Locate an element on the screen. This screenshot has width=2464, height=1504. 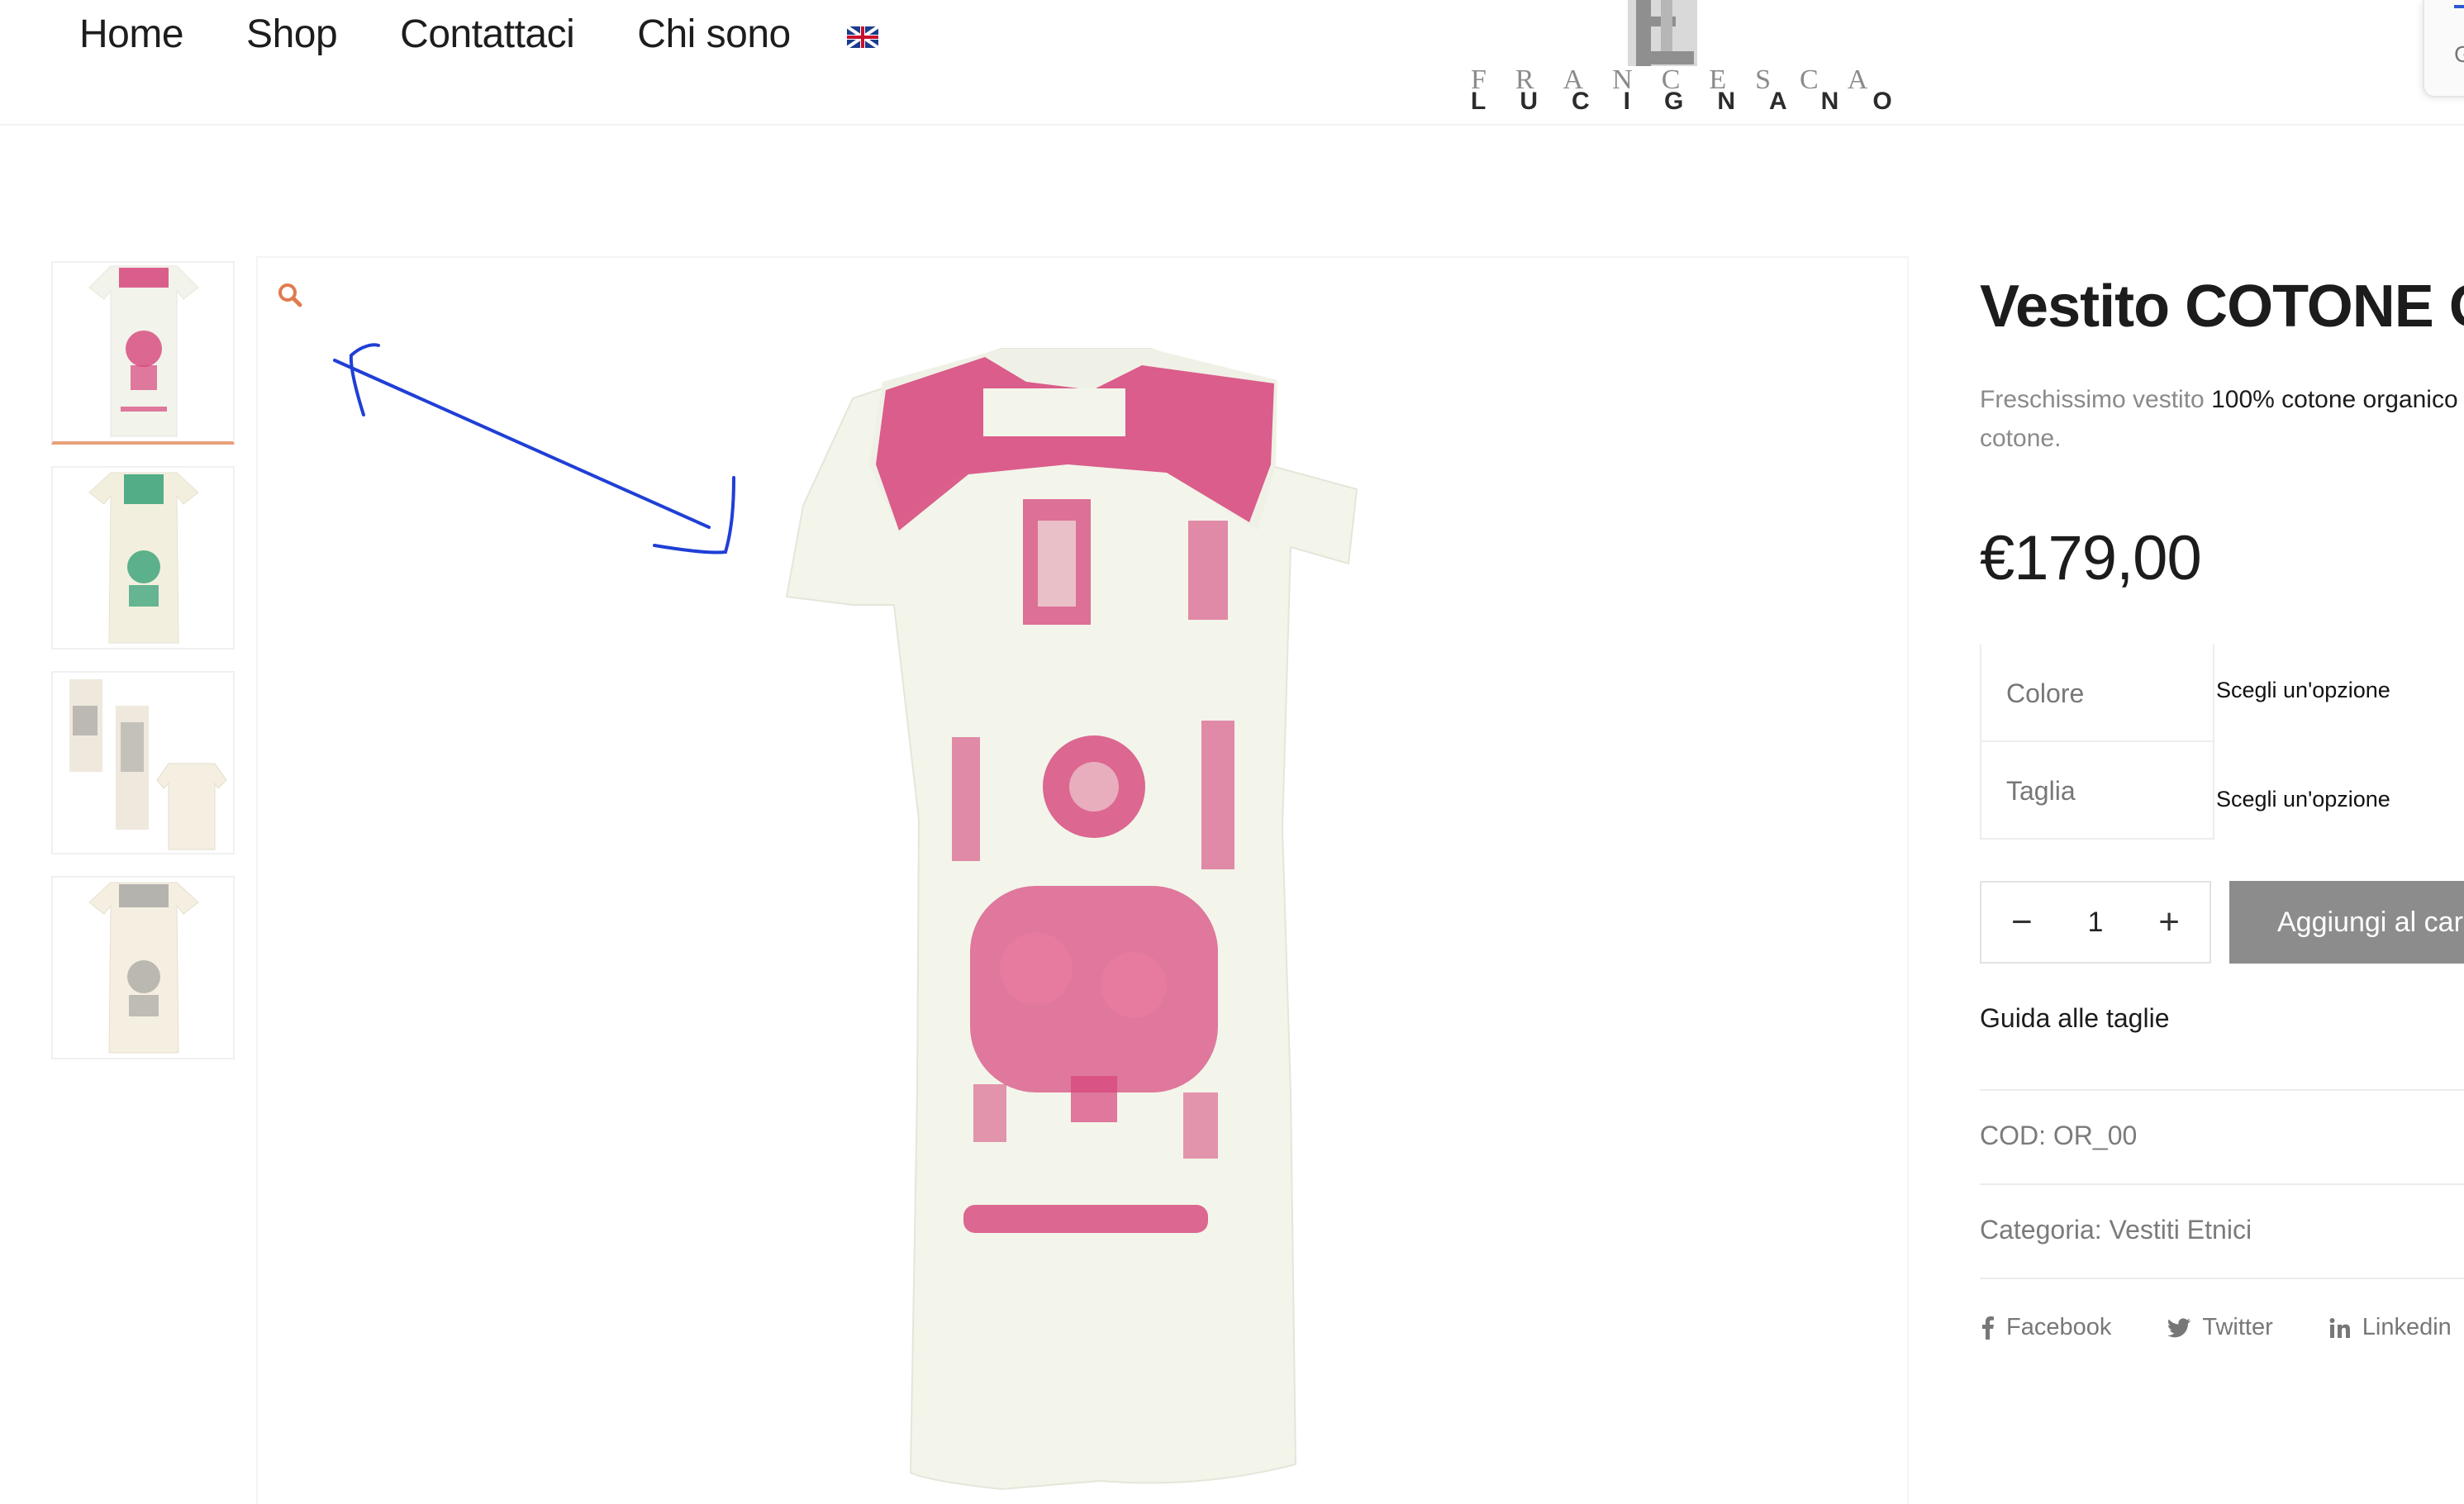
size-select: Scegli un'opzione is located at coordinates (2303, 799).